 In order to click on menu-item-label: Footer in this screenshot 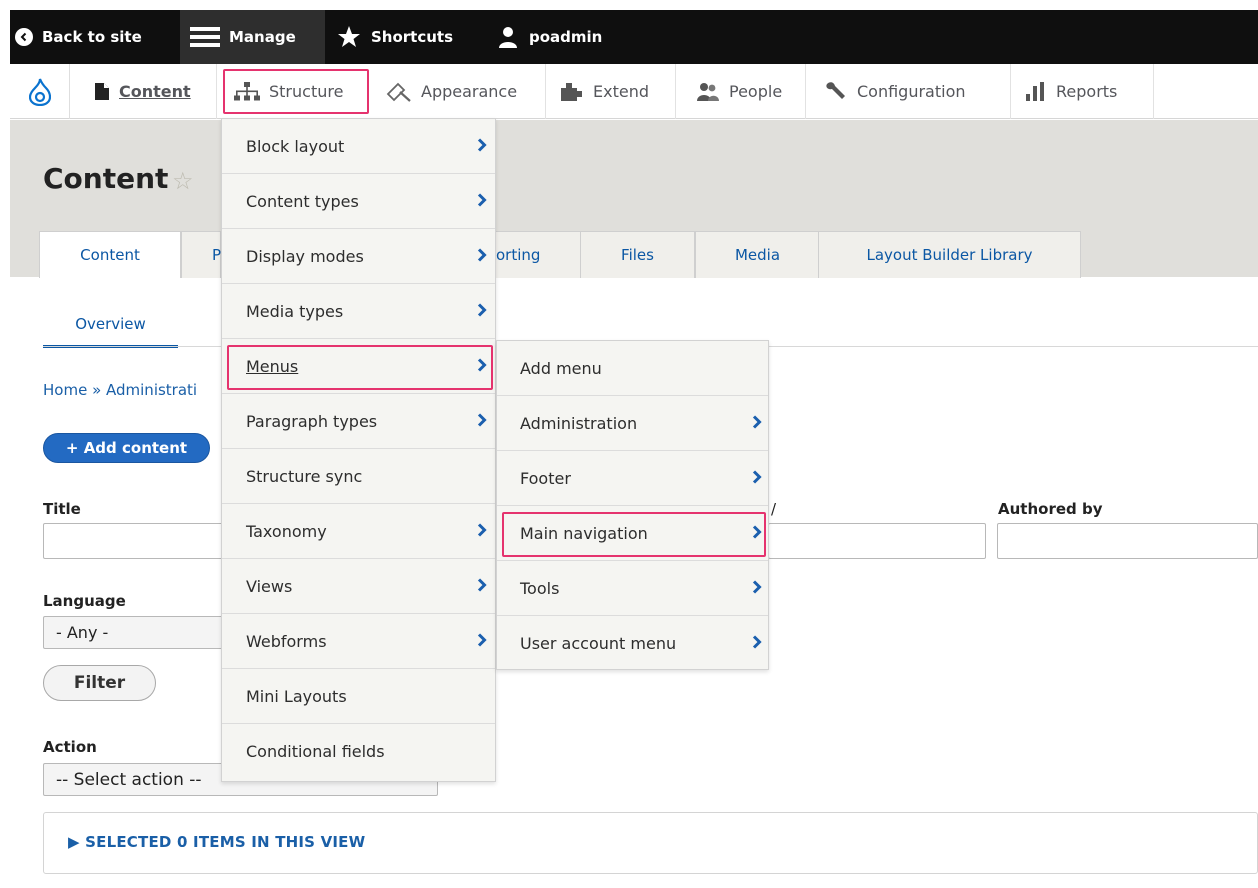, I will do `click(545, 478)`.